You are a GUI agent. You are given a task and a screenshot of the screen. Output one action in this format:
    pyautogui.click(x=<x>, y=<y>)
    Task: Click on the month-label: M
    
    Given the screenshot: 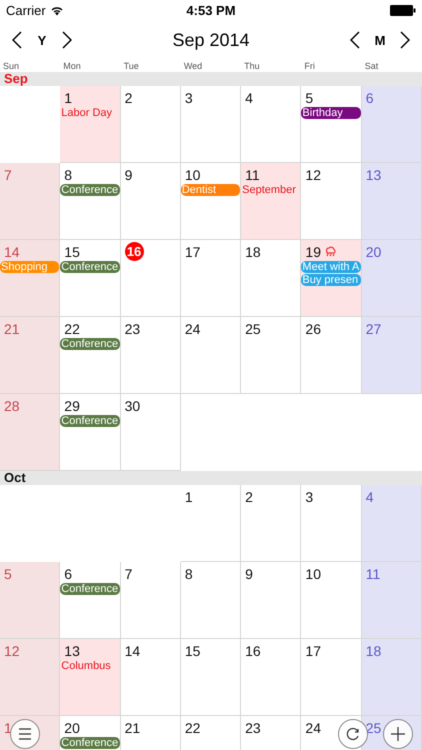 What is the action you would take?
    pyautogui.click(x=380, y=40)
    